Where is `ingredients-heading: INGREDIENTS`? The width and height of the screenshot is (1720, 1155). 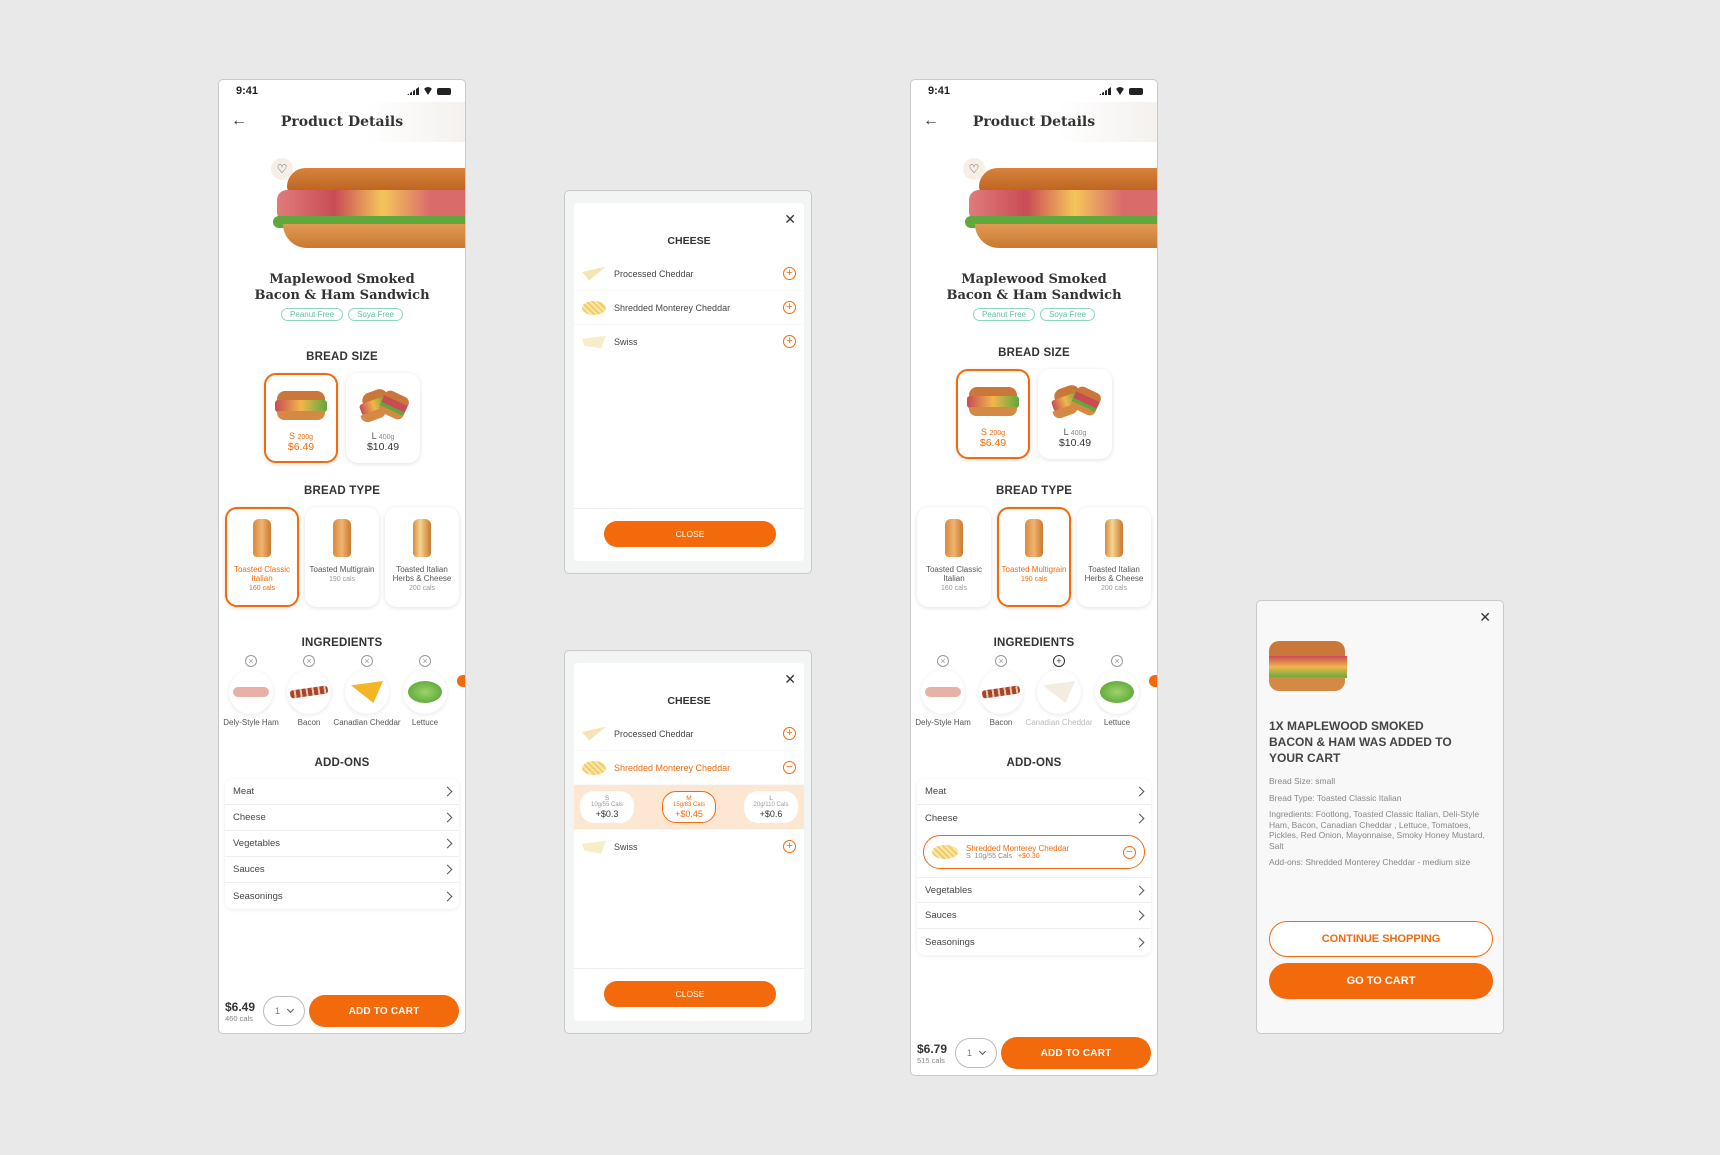
ingredients-heading: INGREDIENTS is located at coordinates (342, 643).